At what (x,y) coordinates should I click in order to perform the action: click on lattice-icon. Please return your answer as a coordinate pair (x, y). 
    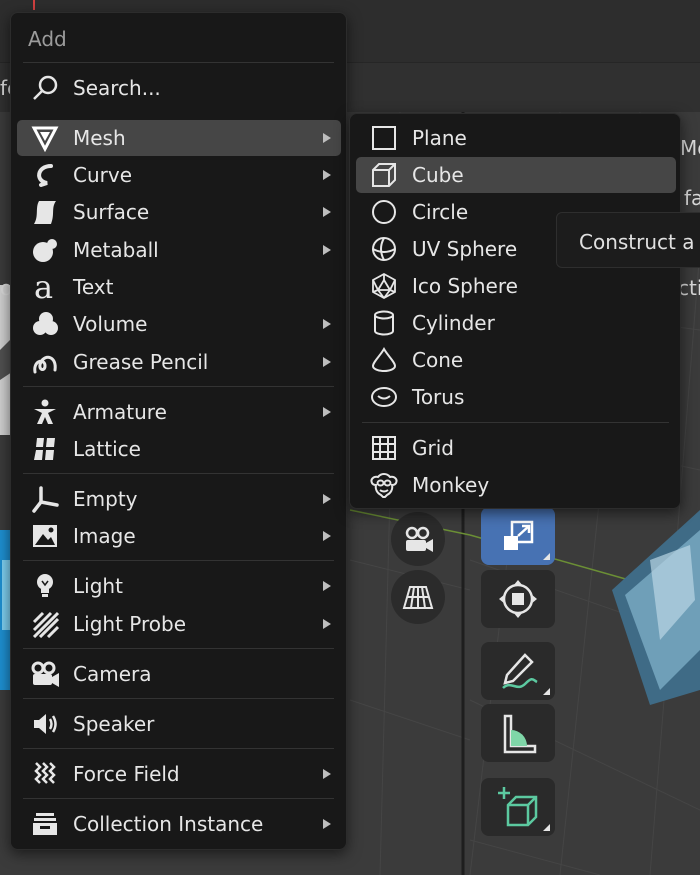
    Looking at the image, I should click on (45, 449).